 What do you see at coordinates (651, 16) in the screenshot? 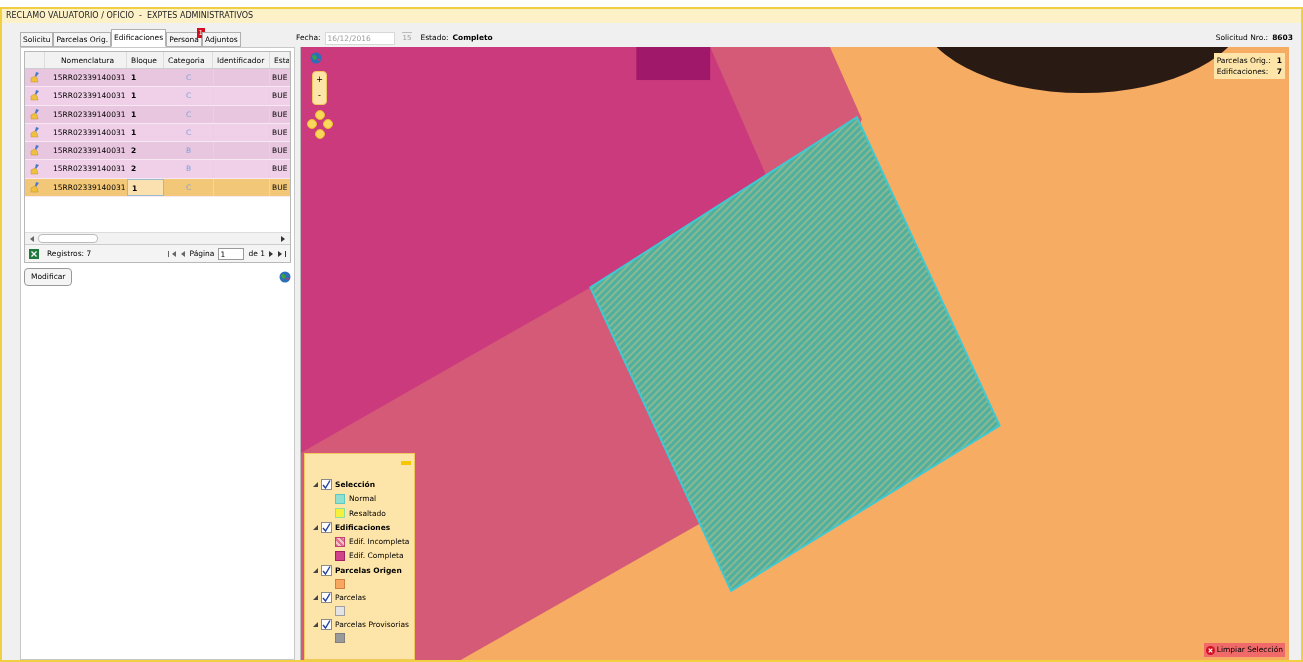
I see `window-title: RECLAMO VALUATORIO / OFICIO - EXPTES ADMINISTRATIVOS` at bounding box center [651, 16].